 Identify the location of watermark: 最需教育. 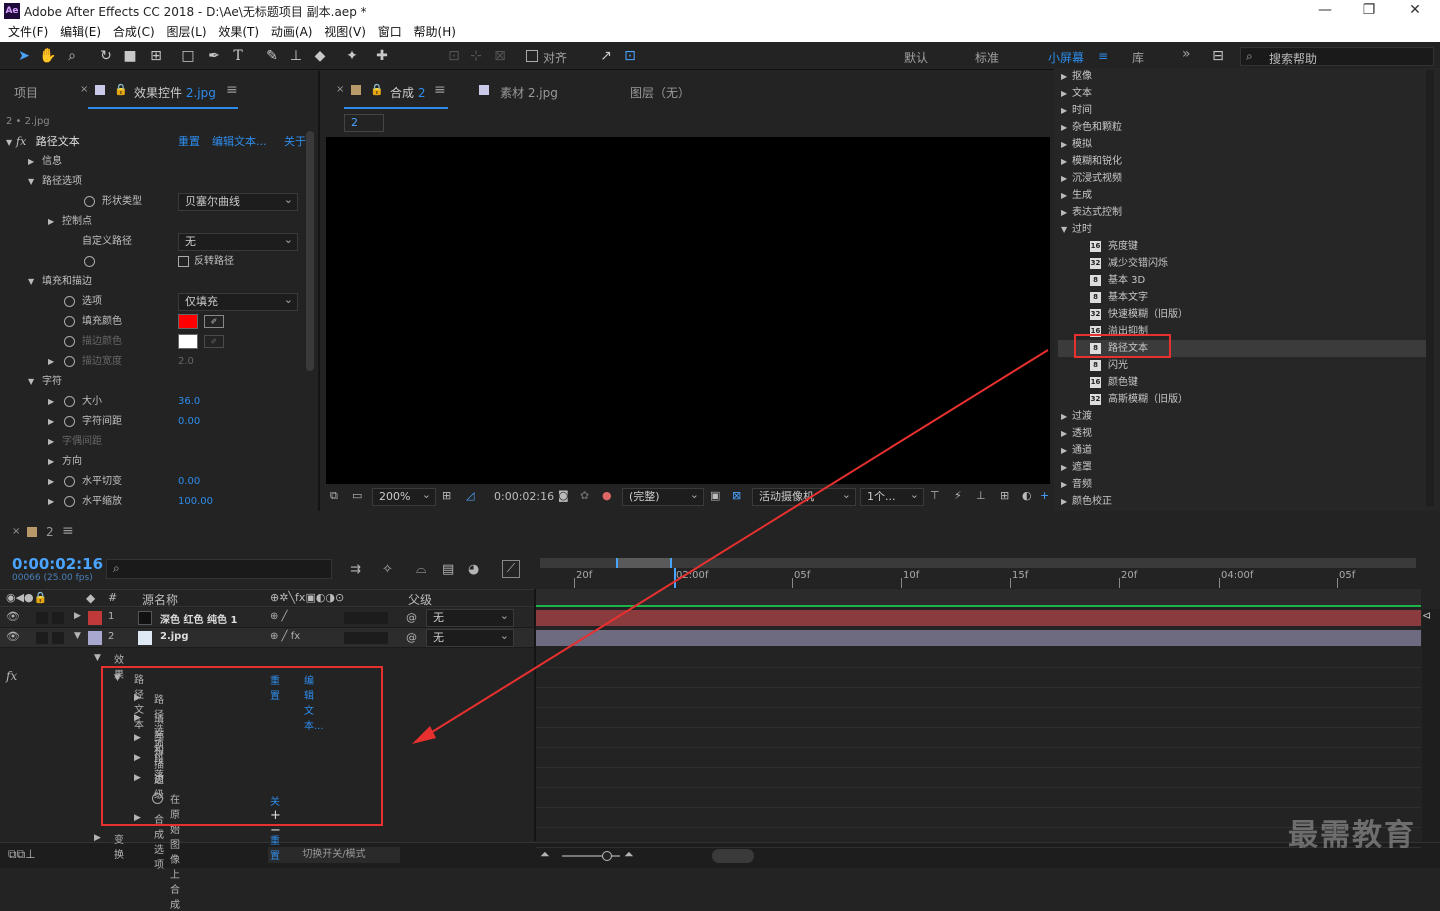
(1352, 835).